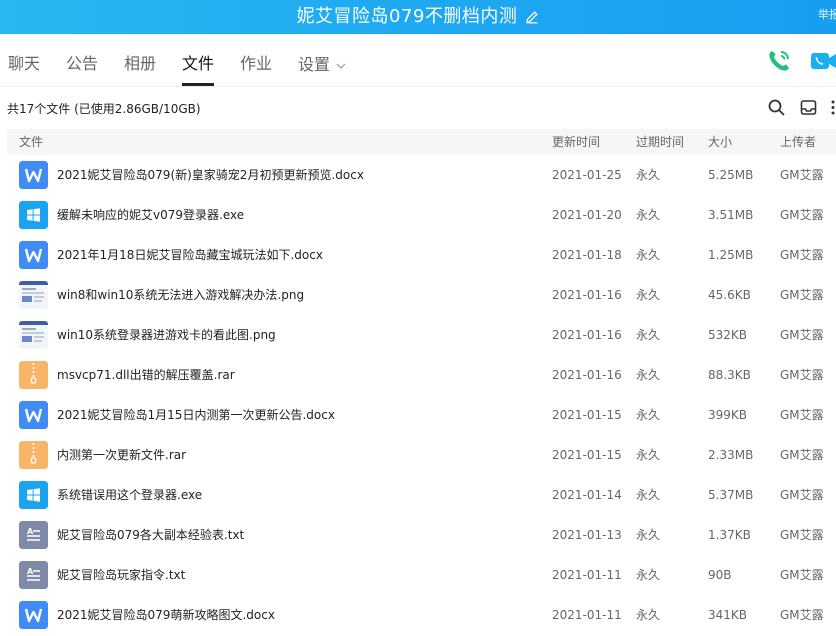 Image resolution: width=836 pixels, height=636 pixels. What do you see at coordinates (421, 495) in the screenshot?
I see `table-row: 系统错误用这个登录器.exe 2021-01-14 永久 5.37MB GM艾露` at bounding box center [421, 495].